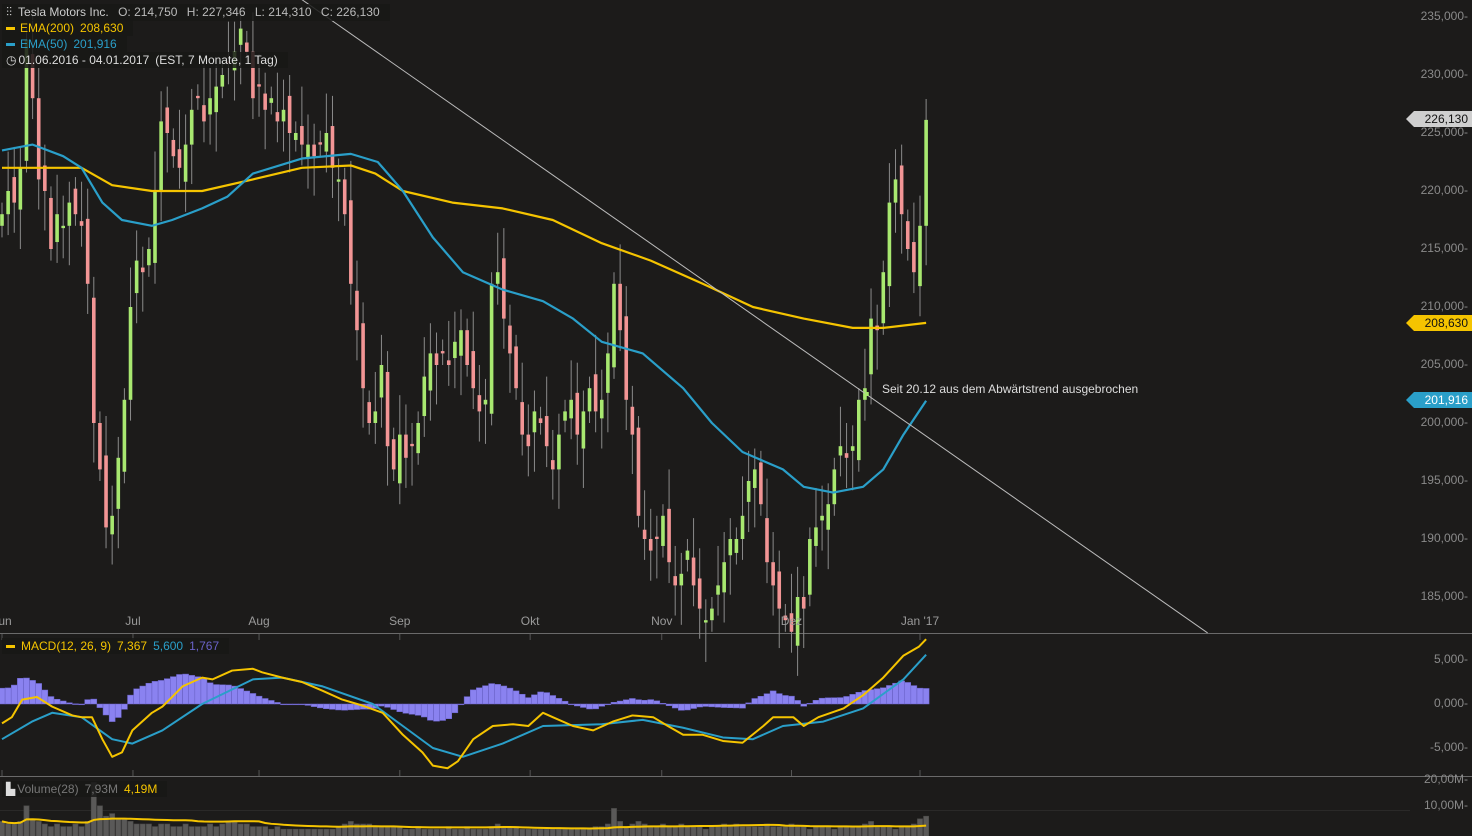  I want to click on settings-icon: ⫶⫶, so click(9, 12).